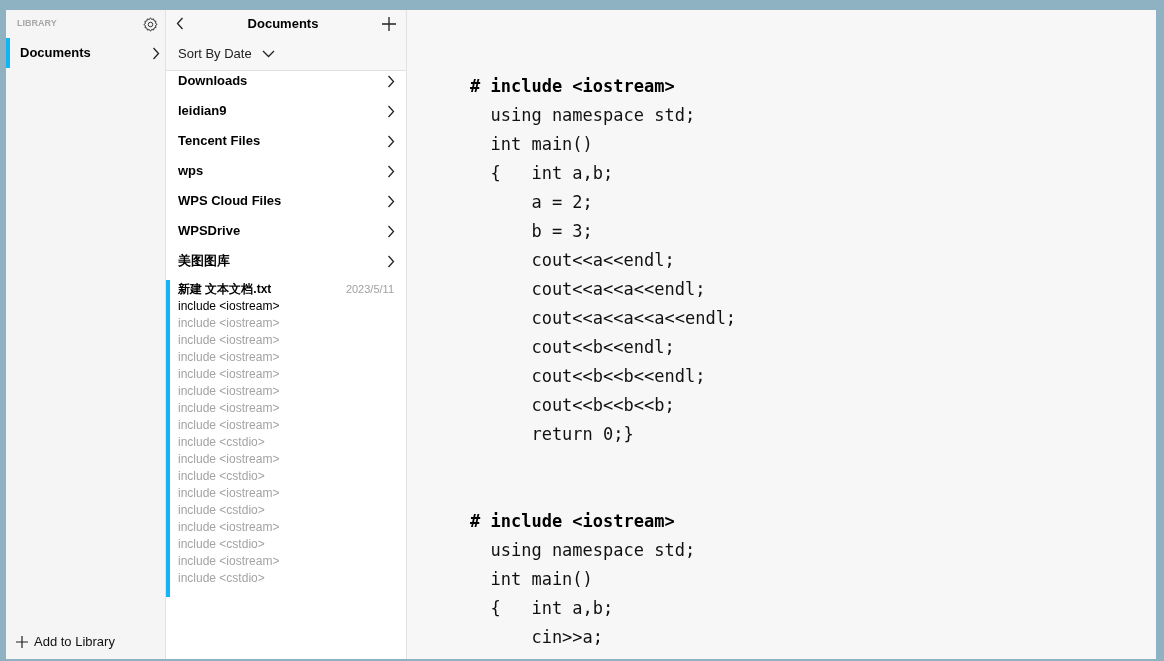 Image resolution: width=1164 pixels, height=661 pixels. What do you see at coordinates (286, 201) in the screenshot?
I see `folder-item: WPS Cloud Files` at bounding box center [286, 201].